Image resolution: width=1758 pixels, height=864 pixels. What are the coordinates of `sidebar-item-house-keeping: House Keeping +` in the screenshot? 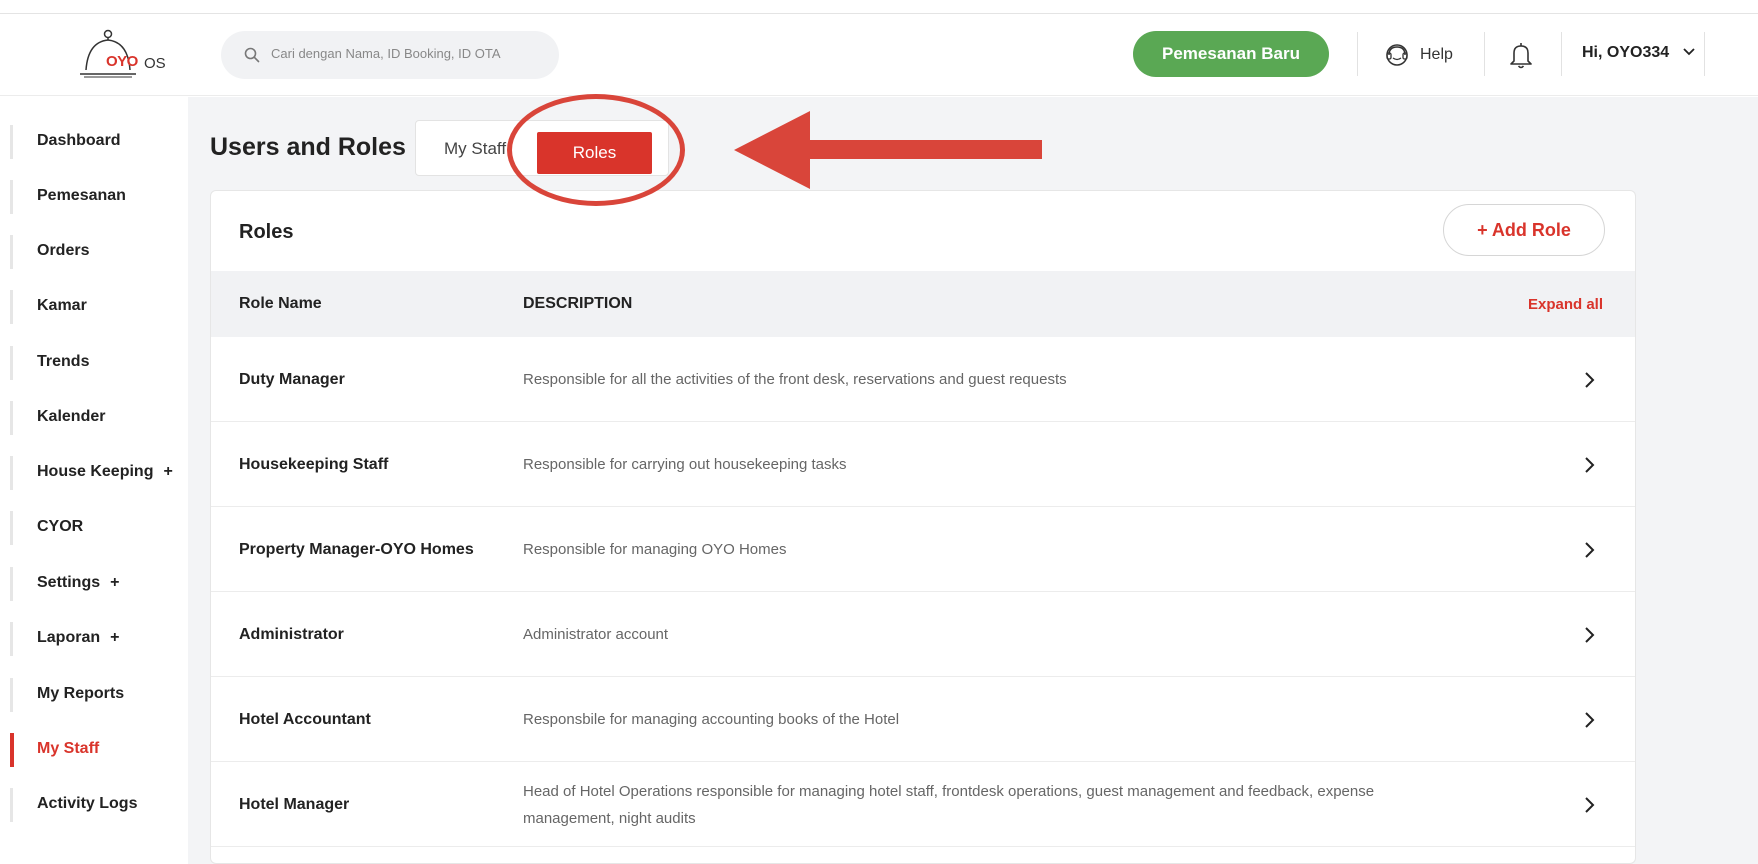 It's located at (99, 472).